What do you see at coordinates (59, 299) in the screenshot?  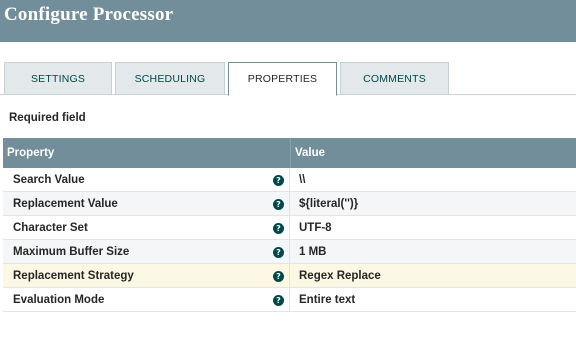 I see `property-name: Evaluation Mode` at bounding box center [59, 299].